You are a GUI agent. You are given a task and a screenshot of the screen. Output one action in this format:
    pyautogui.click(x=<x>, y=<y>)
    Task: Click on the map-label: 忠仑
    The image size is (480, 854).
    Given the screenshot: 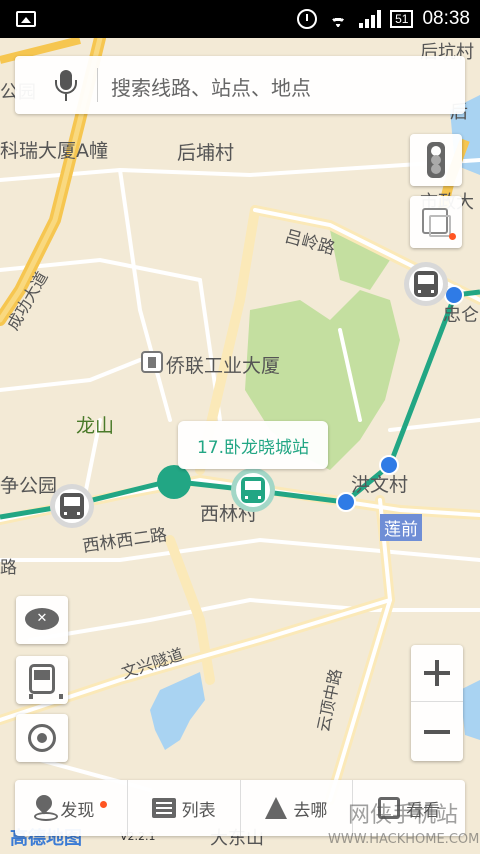 What is the action you would take?
    pyautogui.click(x=461, y=315)
    